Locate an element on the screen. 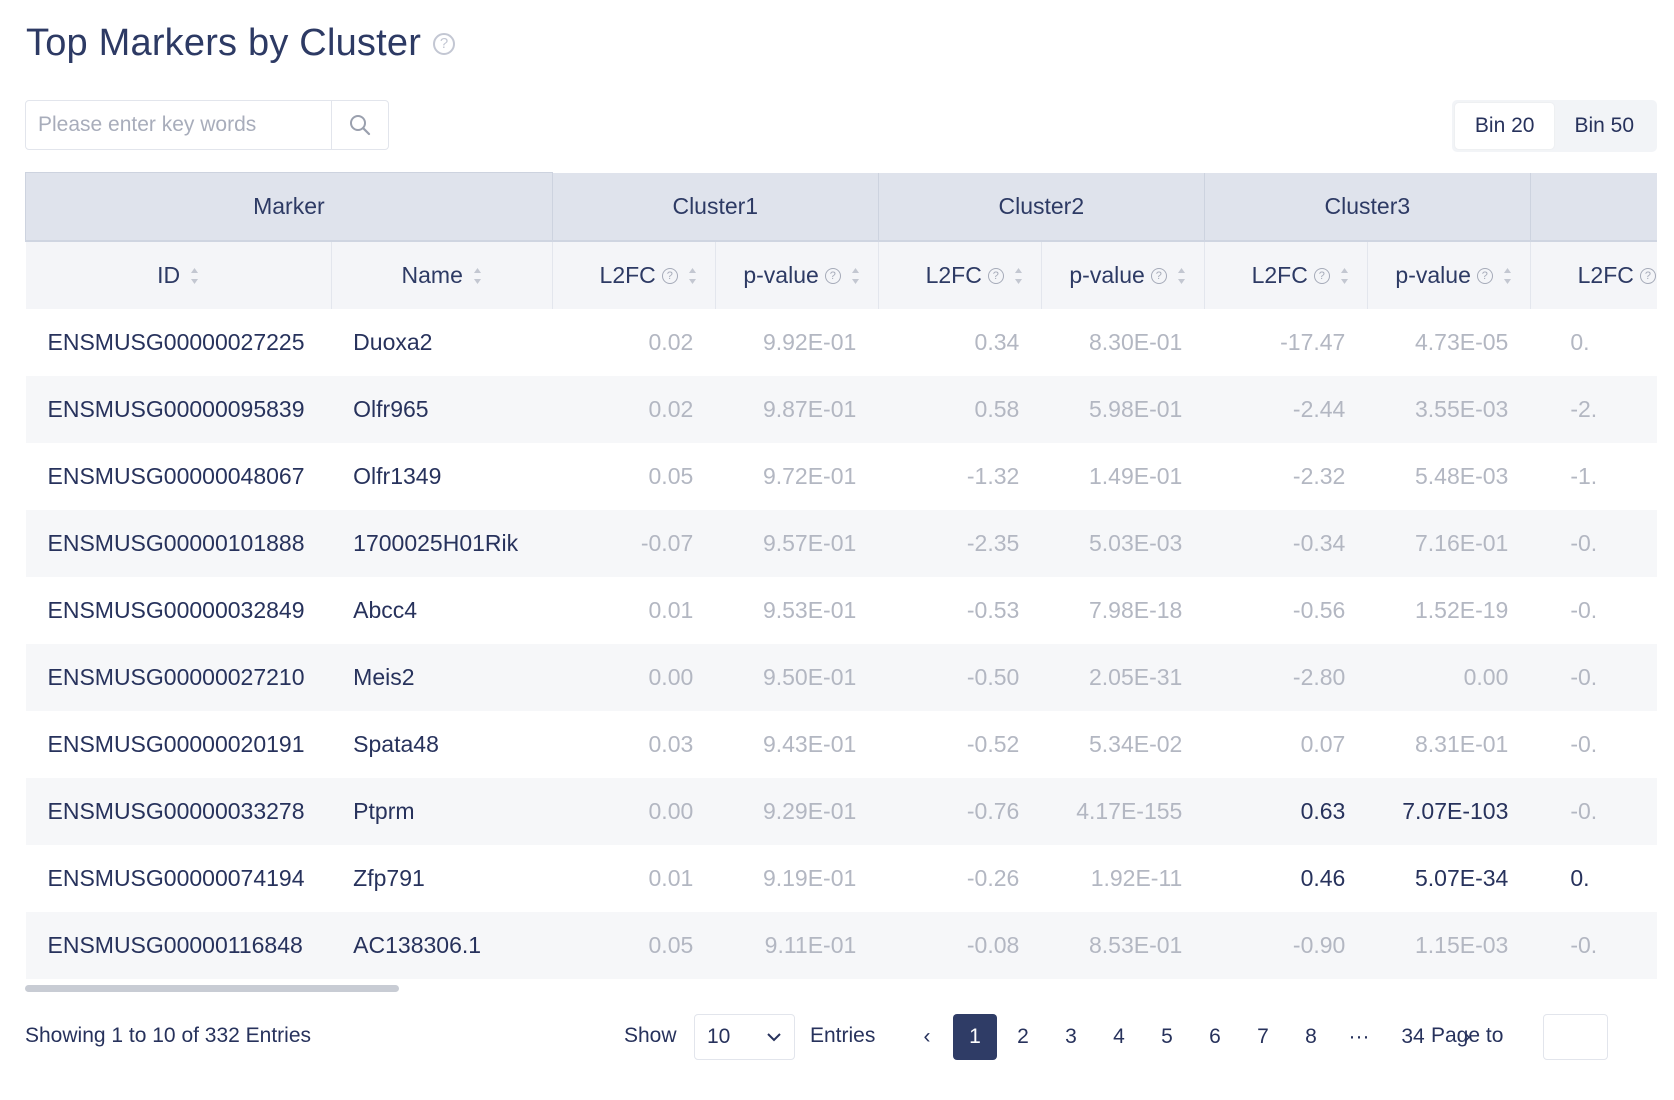 The image size is (1674, 1100). bin-50-button: Bin 50 is located at coordinates (1604, 126).